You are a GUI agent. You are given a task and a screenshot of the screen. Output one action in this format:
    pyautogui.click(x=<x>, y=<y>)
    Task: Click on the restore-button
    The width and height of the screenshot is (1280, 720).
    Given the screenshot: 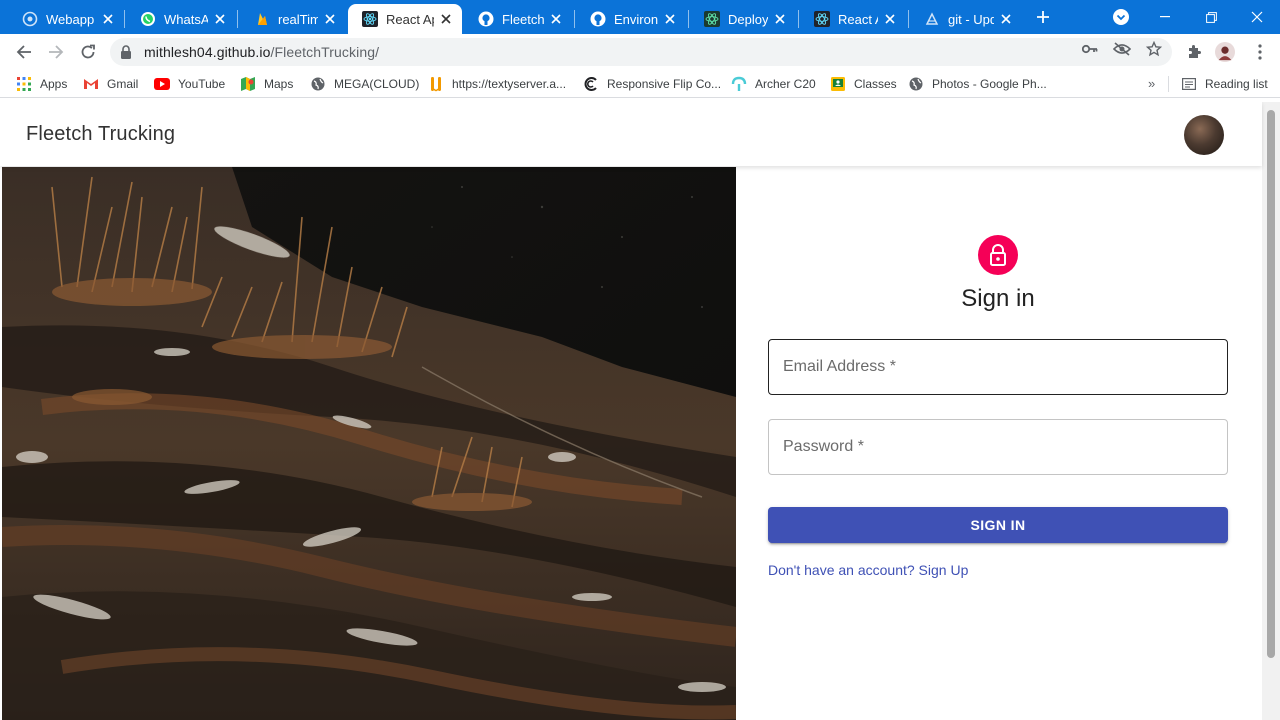 What is the action you would take?
    pyautogui.click(x=1211, y=17)
    